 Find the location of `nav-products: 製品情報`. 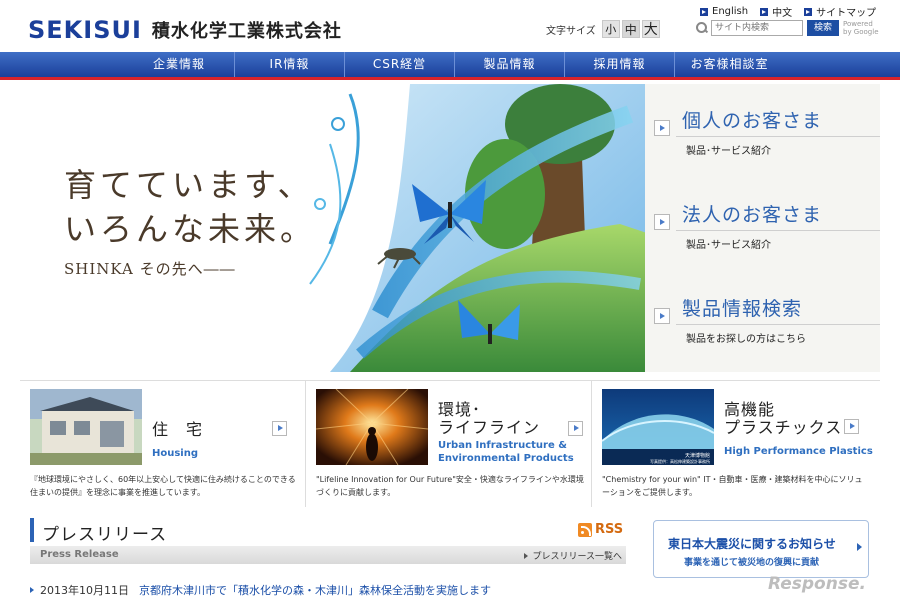

nav-products: 製品情報 is located at coordinates (509, 64).